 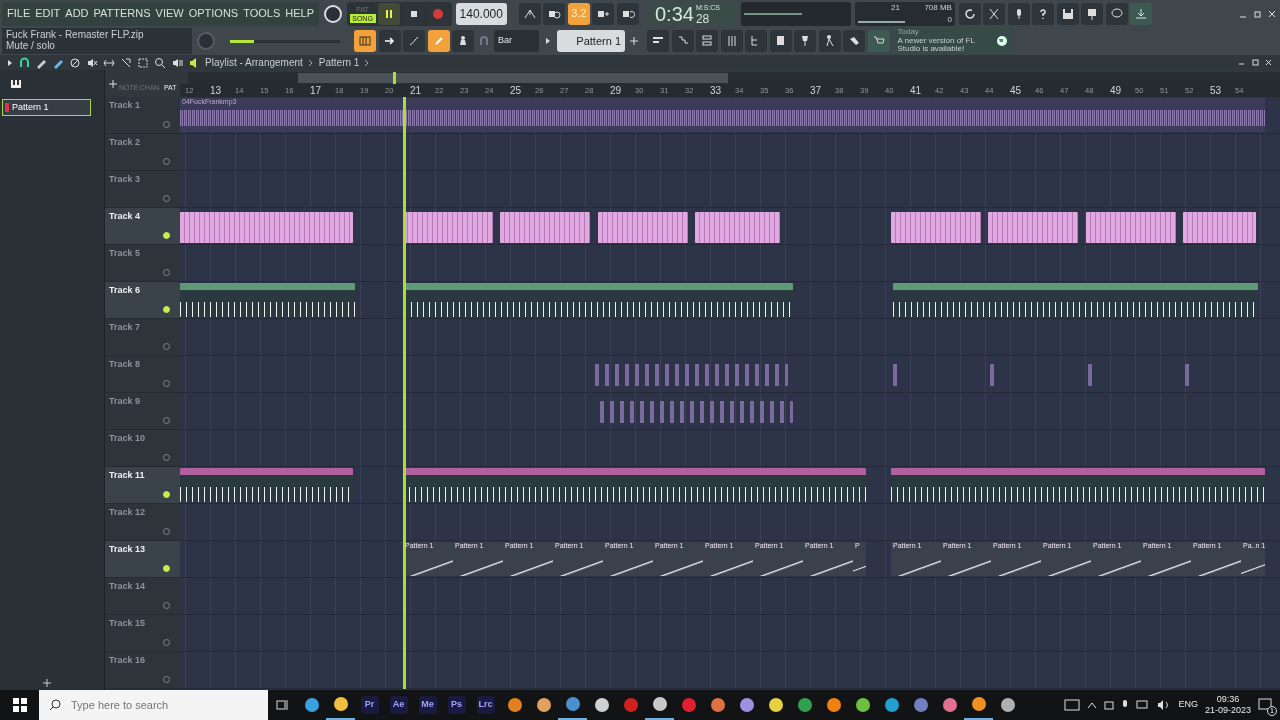 I want to click on search-box: Type here to search, so click(x=153, y=705).